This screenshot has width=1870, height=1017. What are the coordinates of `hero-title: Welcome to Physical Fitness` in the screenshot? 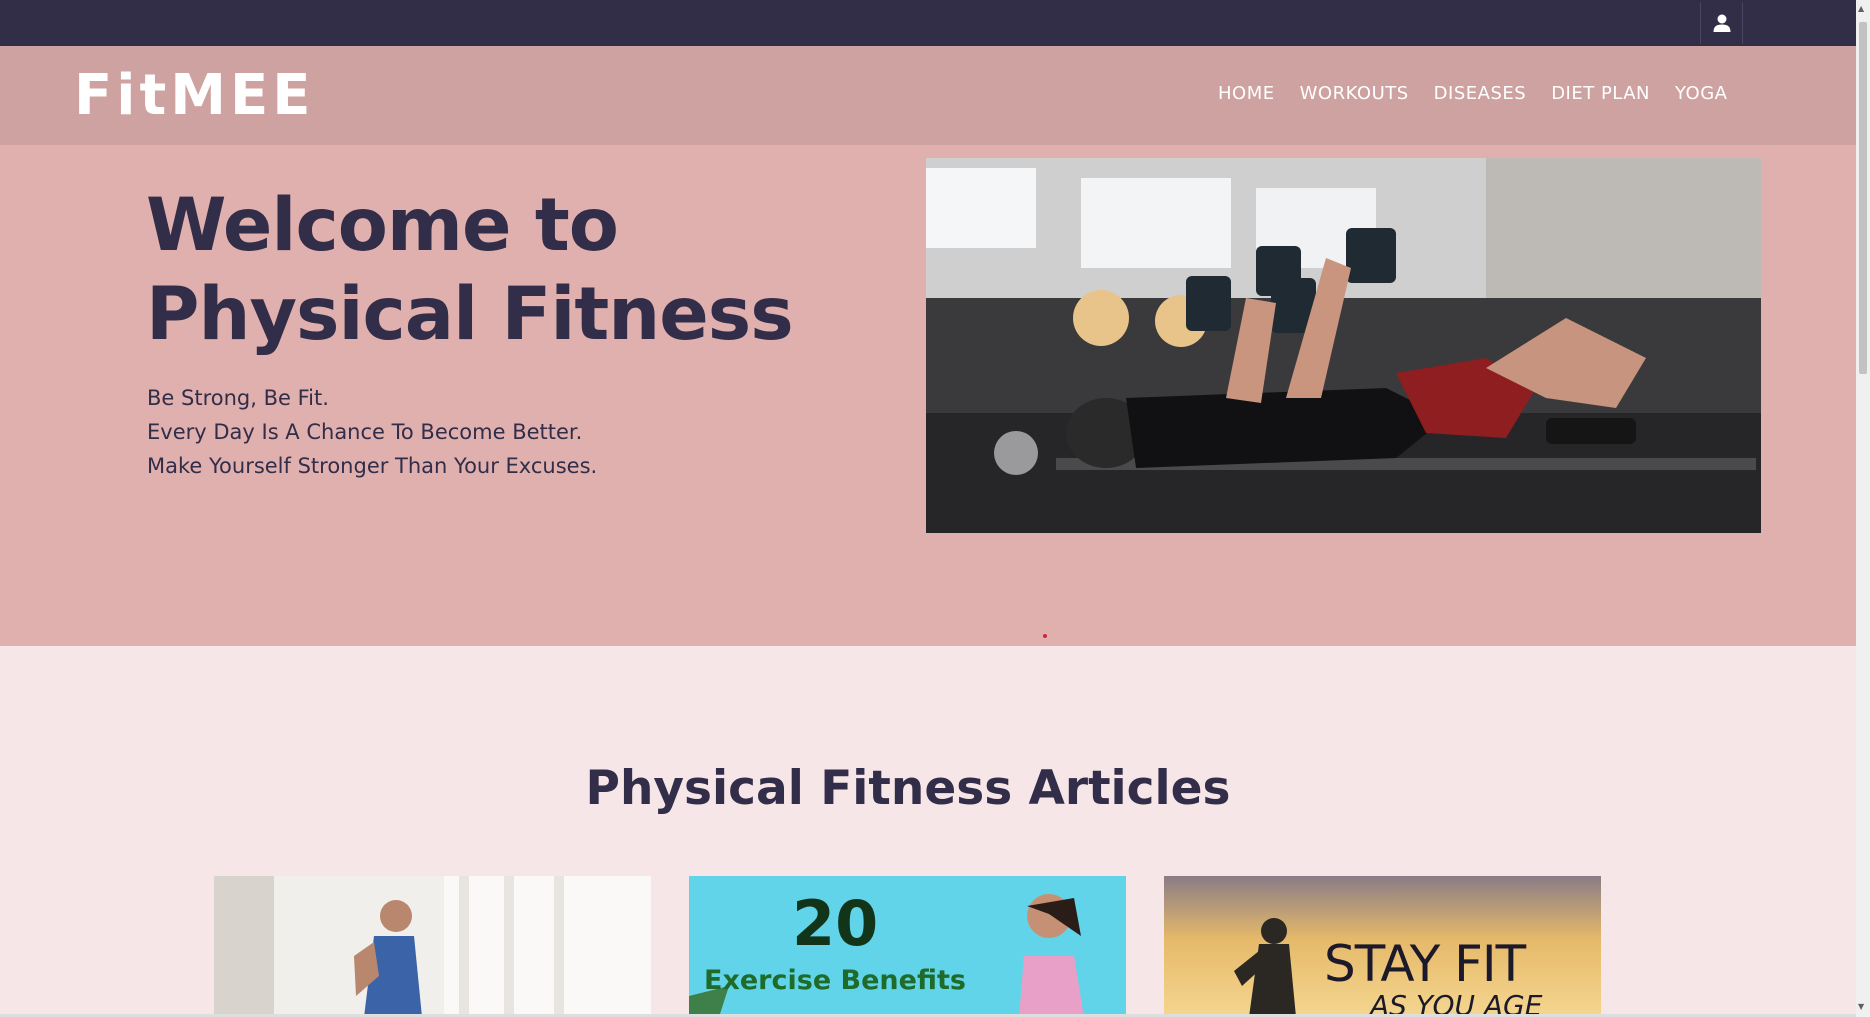 It's located at (506, 270).